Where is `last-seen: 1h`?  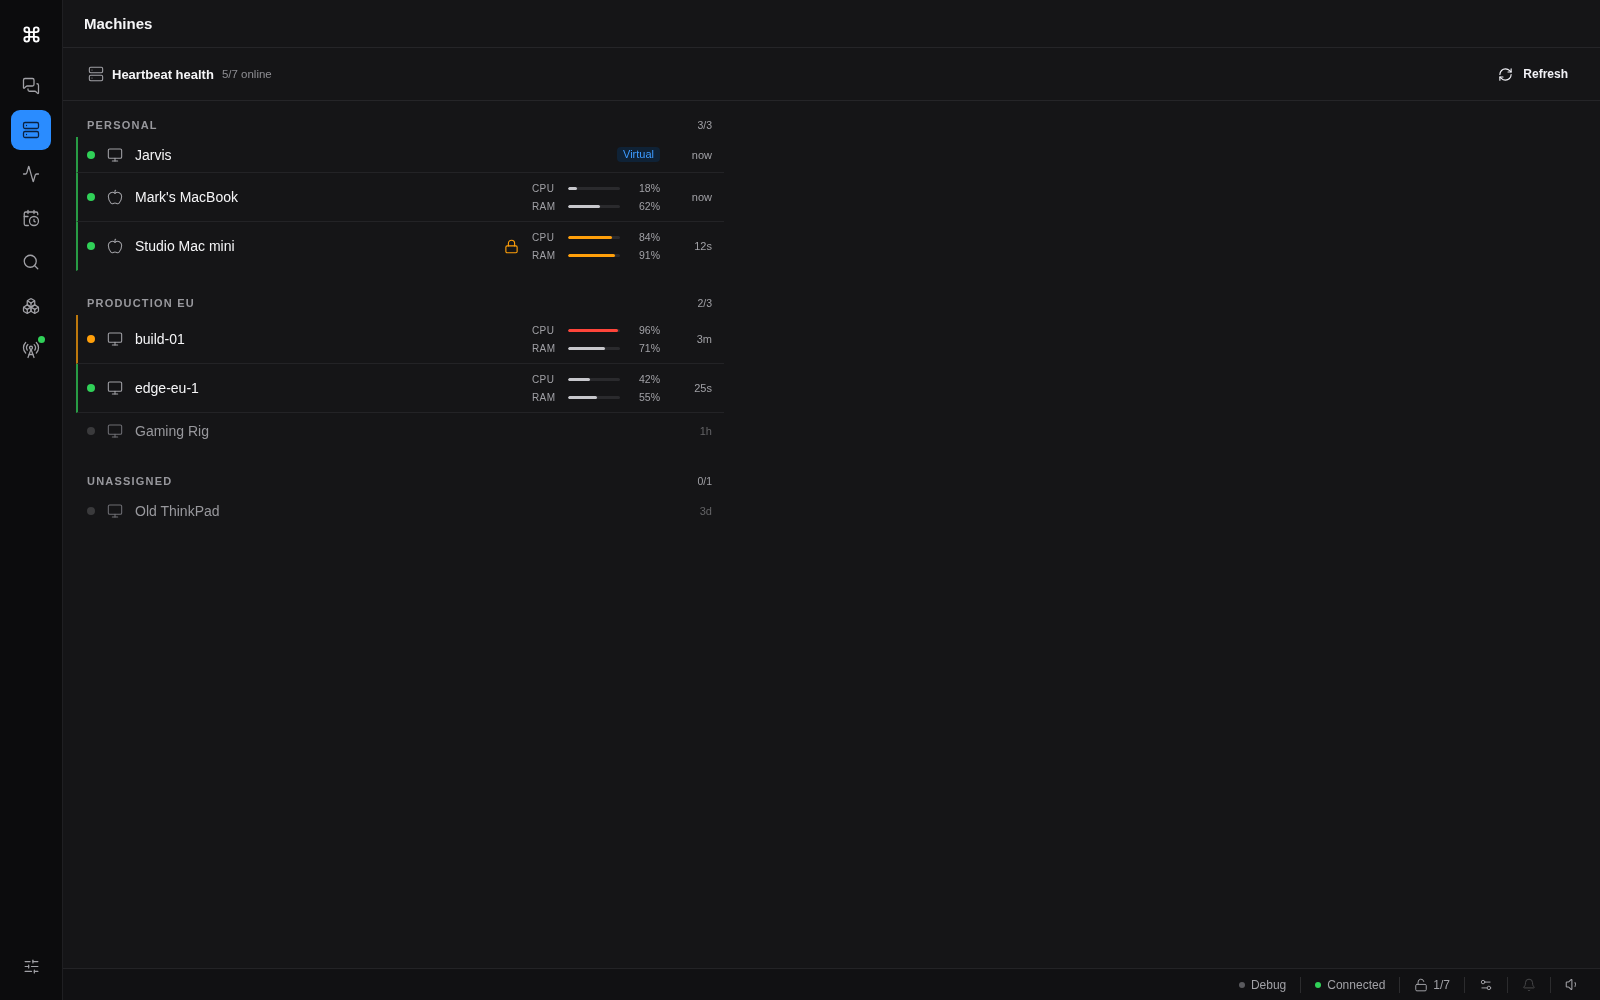
last-seen: 1h is located at coordinates (705, 430).